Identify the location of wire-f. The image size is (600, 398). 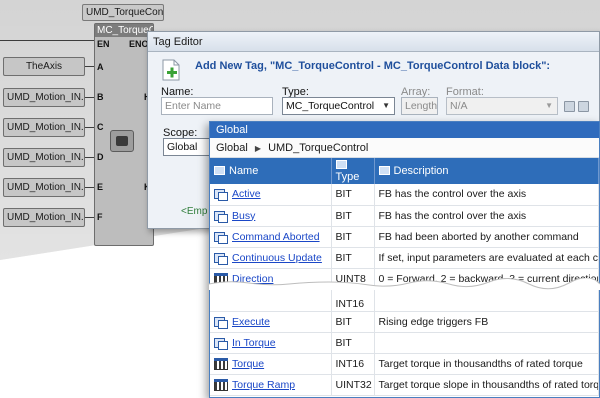
(89, 217).